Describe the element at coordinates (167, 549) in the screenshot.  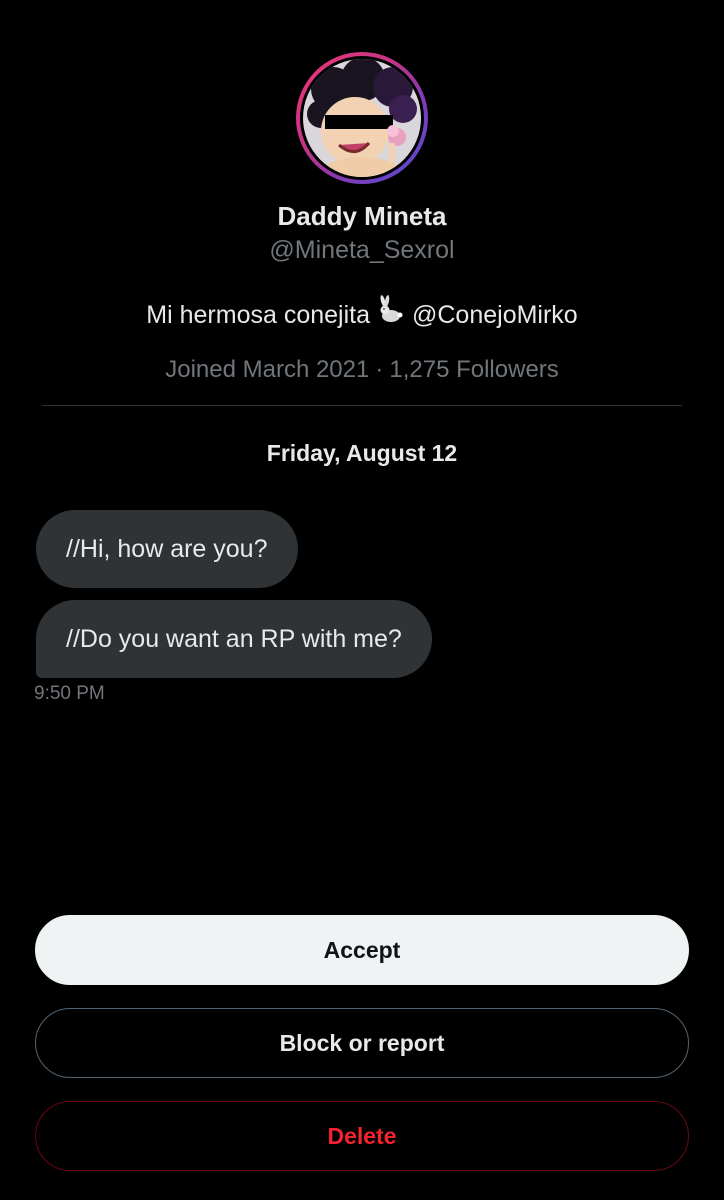
I see `message-bubble: //Hi, how are you?` at that location.